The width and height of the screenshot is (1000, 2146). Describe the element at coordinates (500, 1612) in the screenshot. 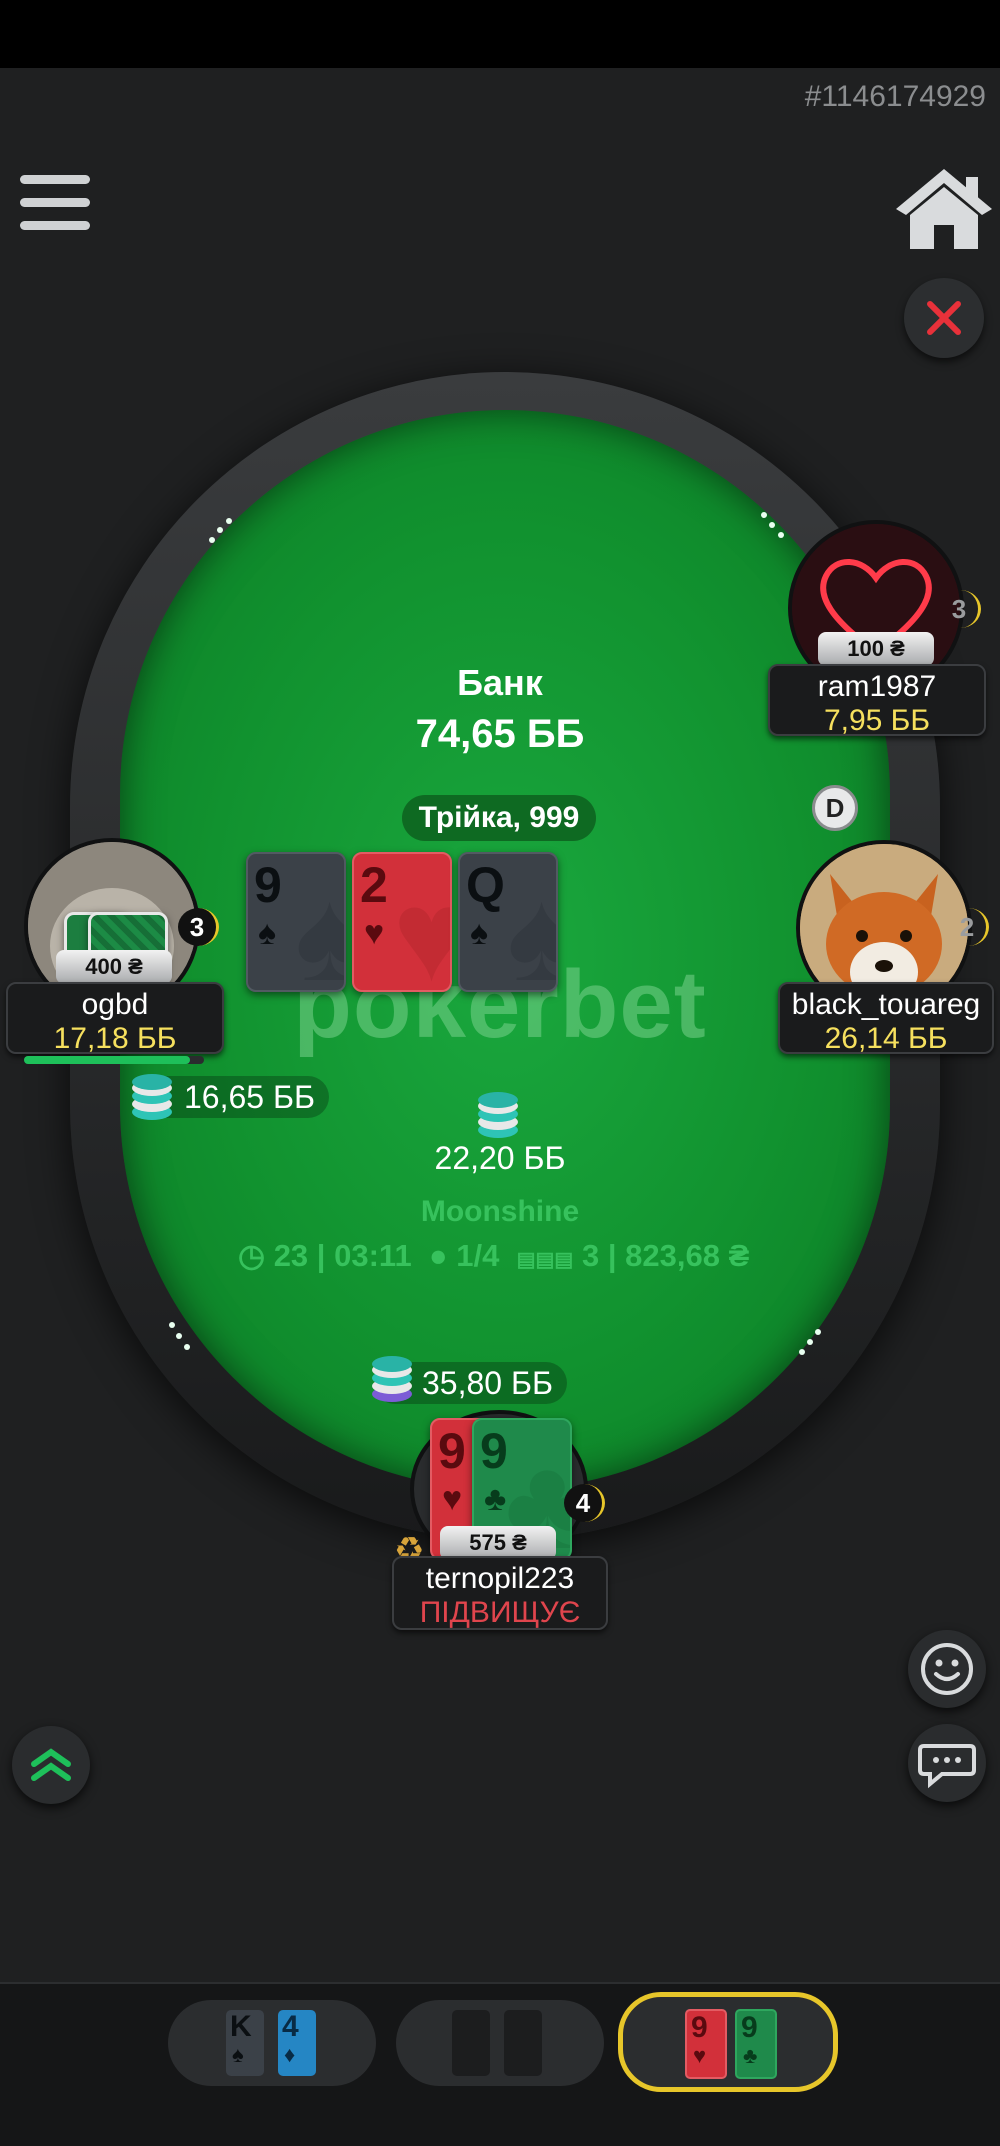

I see `player-action: ПІДВИЩУЄ` at that location.